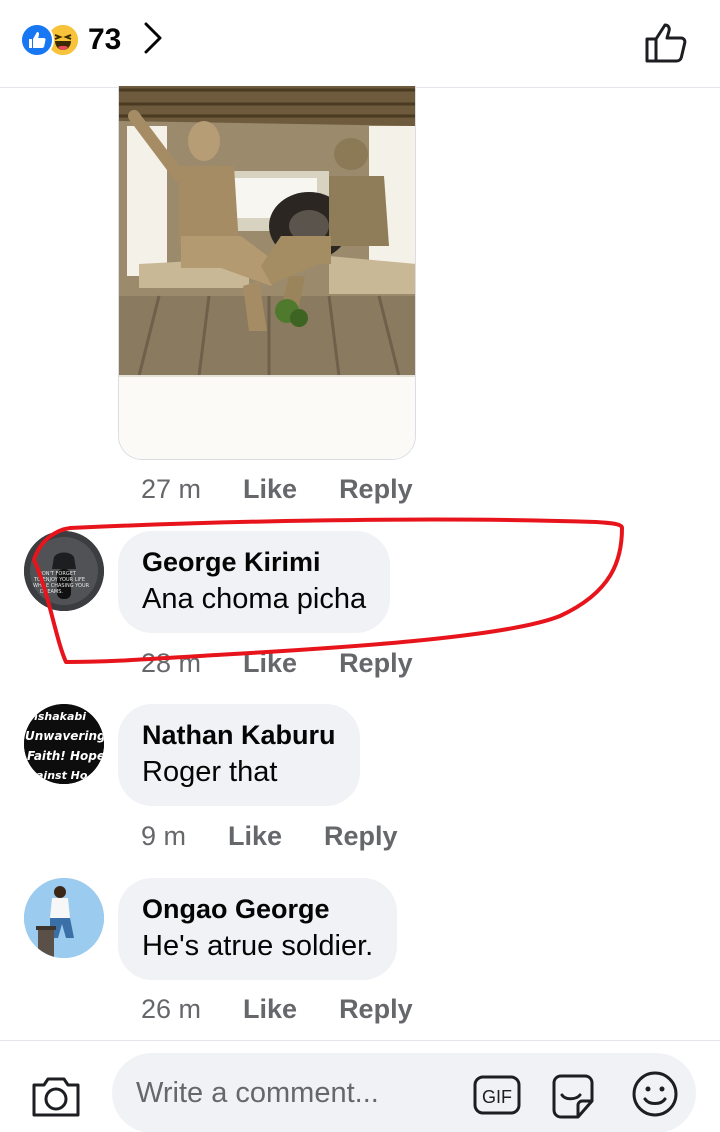 This screenshot has height=1132, width=720. I want to click on comment-meta: 27 m Like Reply, so click(277, 489).